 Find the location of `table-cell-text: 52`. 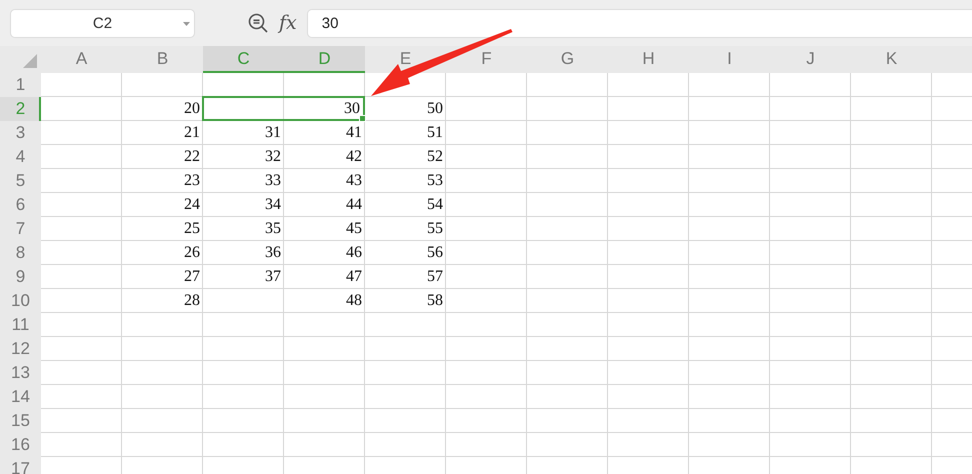

table-cell-text: 52 is located at coordinates (435, 157).